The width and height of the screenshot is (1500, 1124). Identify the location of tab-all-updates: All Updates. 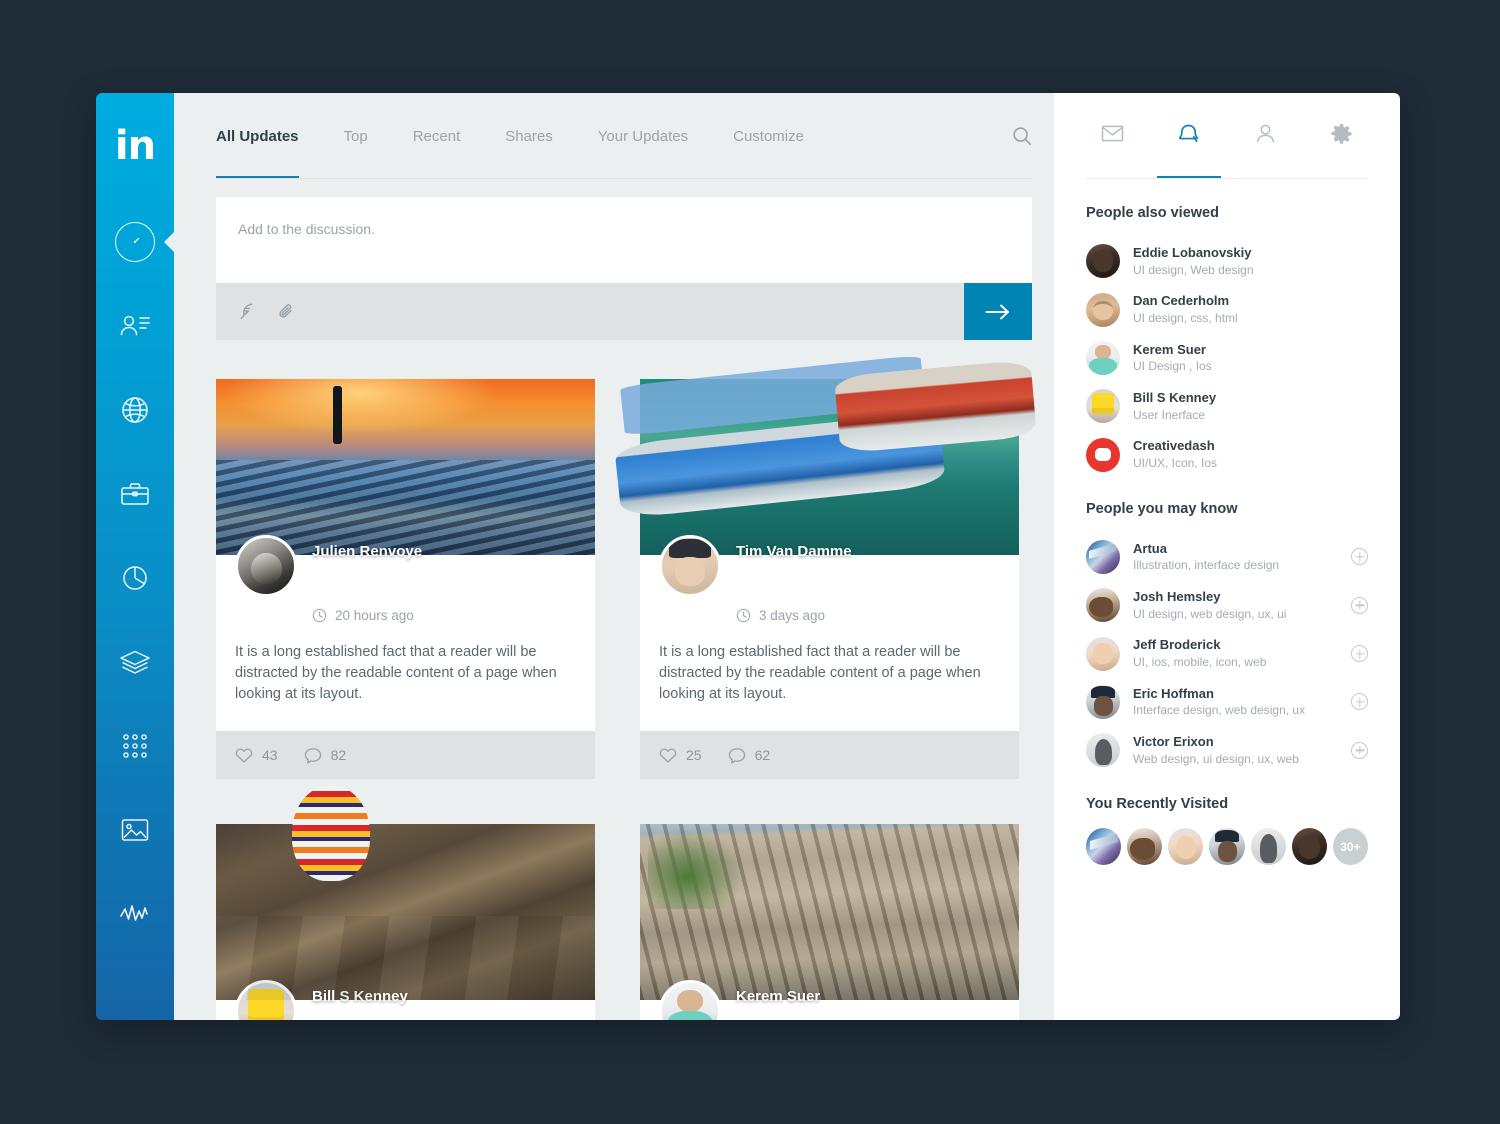
(257, 136).